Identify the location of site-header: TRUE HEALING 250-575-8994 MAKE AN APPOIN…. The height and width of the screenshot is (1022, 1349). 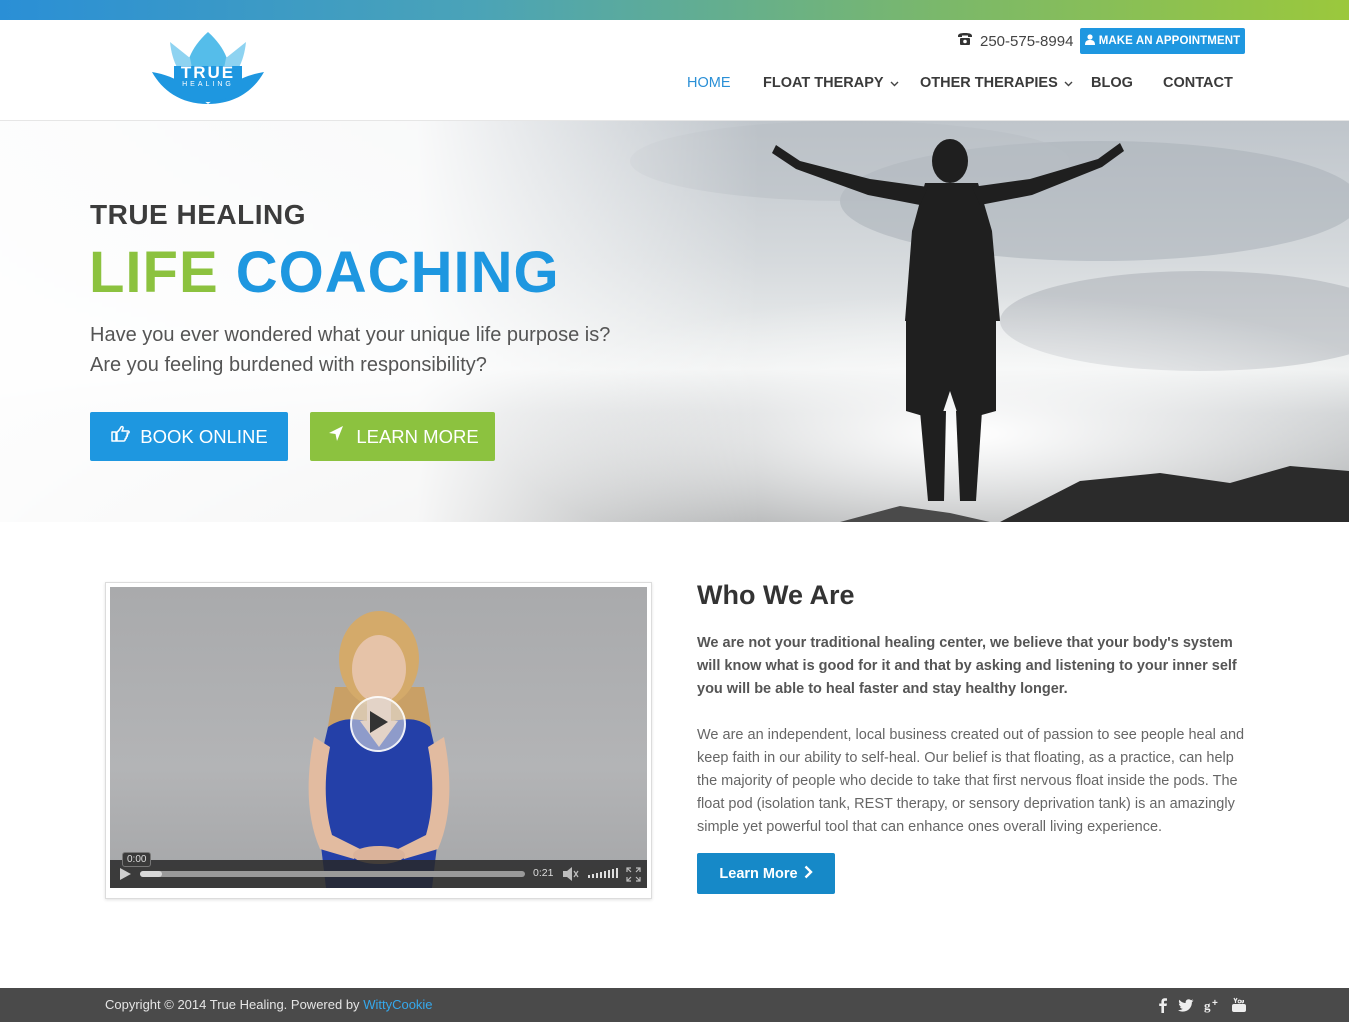
(674, 70).